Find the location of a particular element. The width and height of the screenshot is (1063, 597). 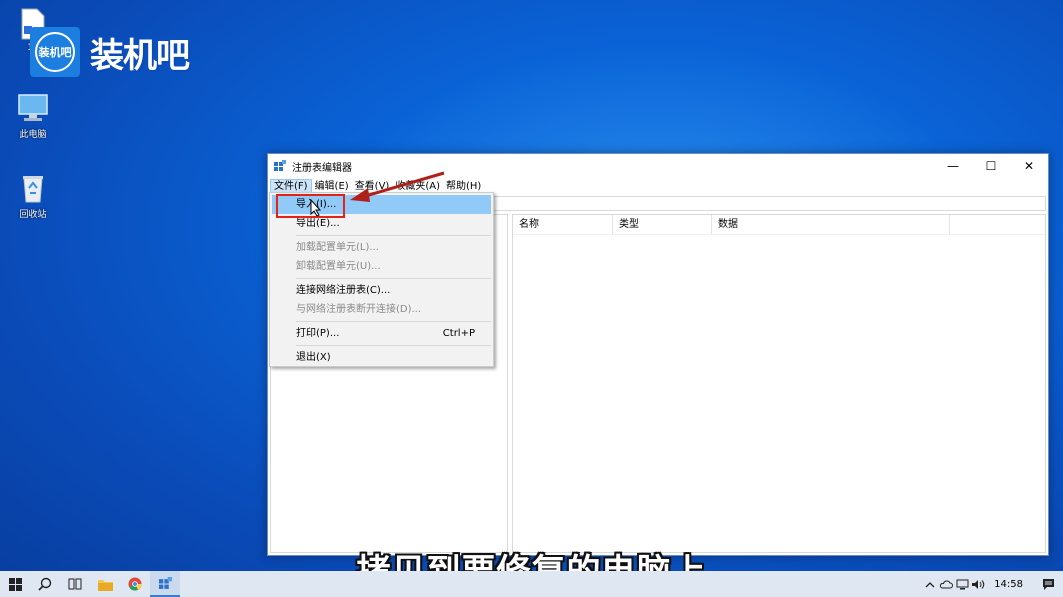

clock: 14:58 is located at coordinates (1009, 584).